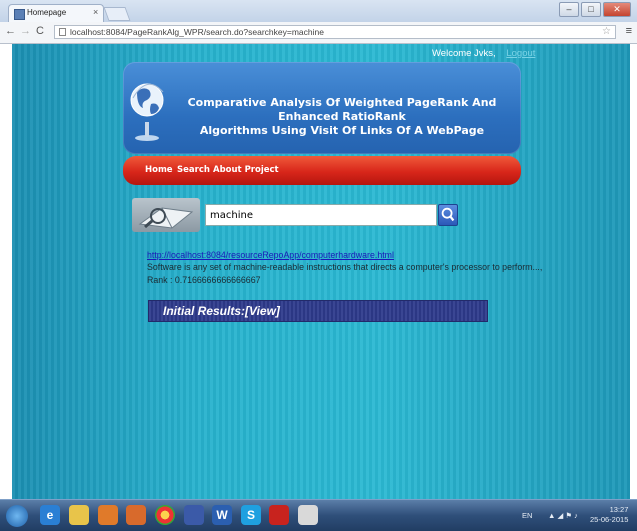 This screenshot has width=637, height=531. I want to click on word-app-icon: W, so click(222, 515).